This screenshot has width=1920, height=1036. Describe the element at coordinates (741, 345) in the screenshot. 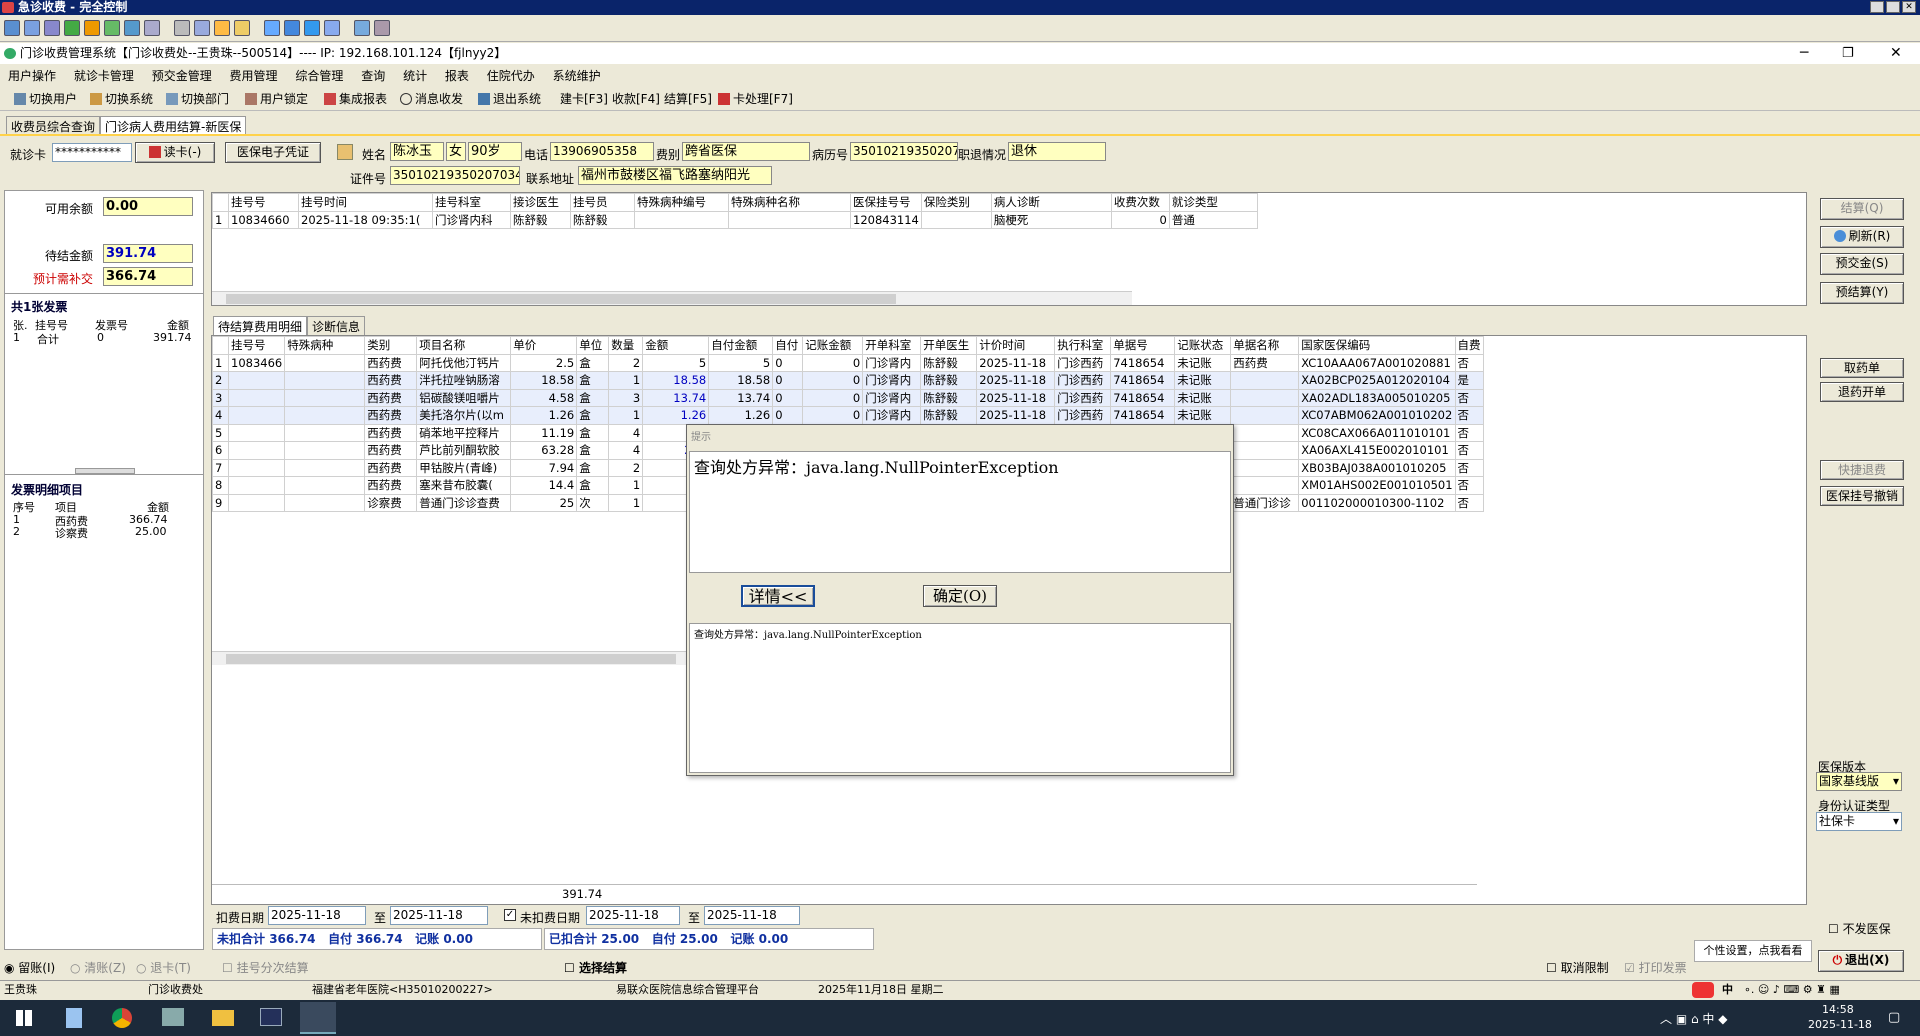

I see `column-header: 自付金额` at that location.